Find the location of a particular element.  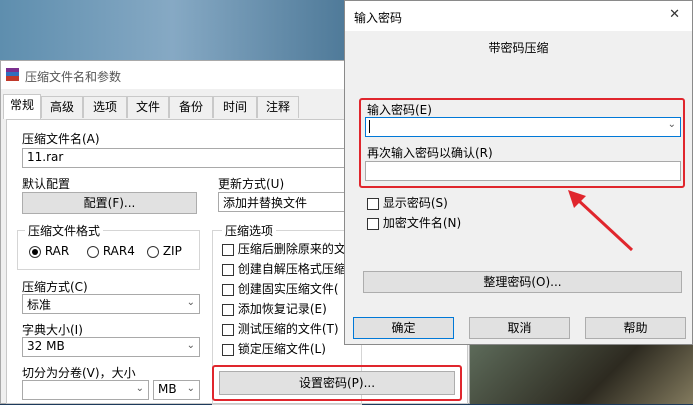

update-mode-value: 添加并替换文件 is located at coordinates (265, 203).